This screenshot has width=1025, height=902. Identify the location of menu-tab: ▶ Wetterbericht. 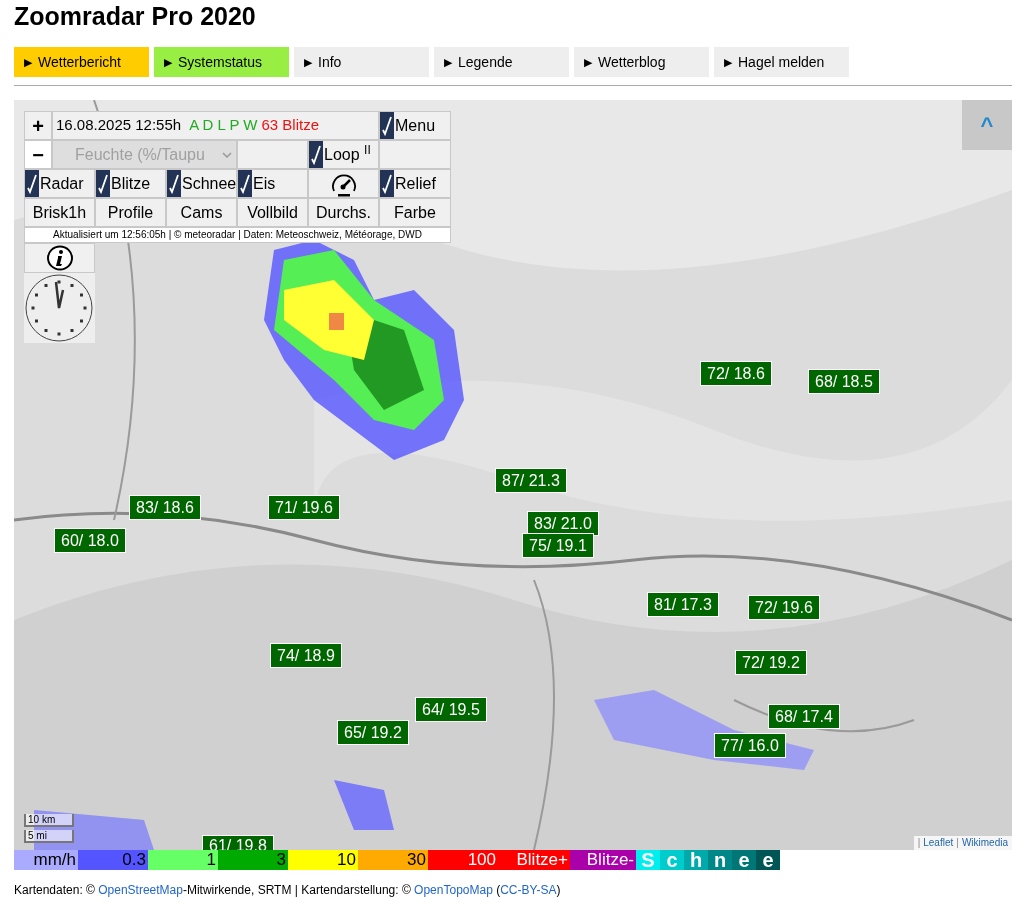
(81, 62).